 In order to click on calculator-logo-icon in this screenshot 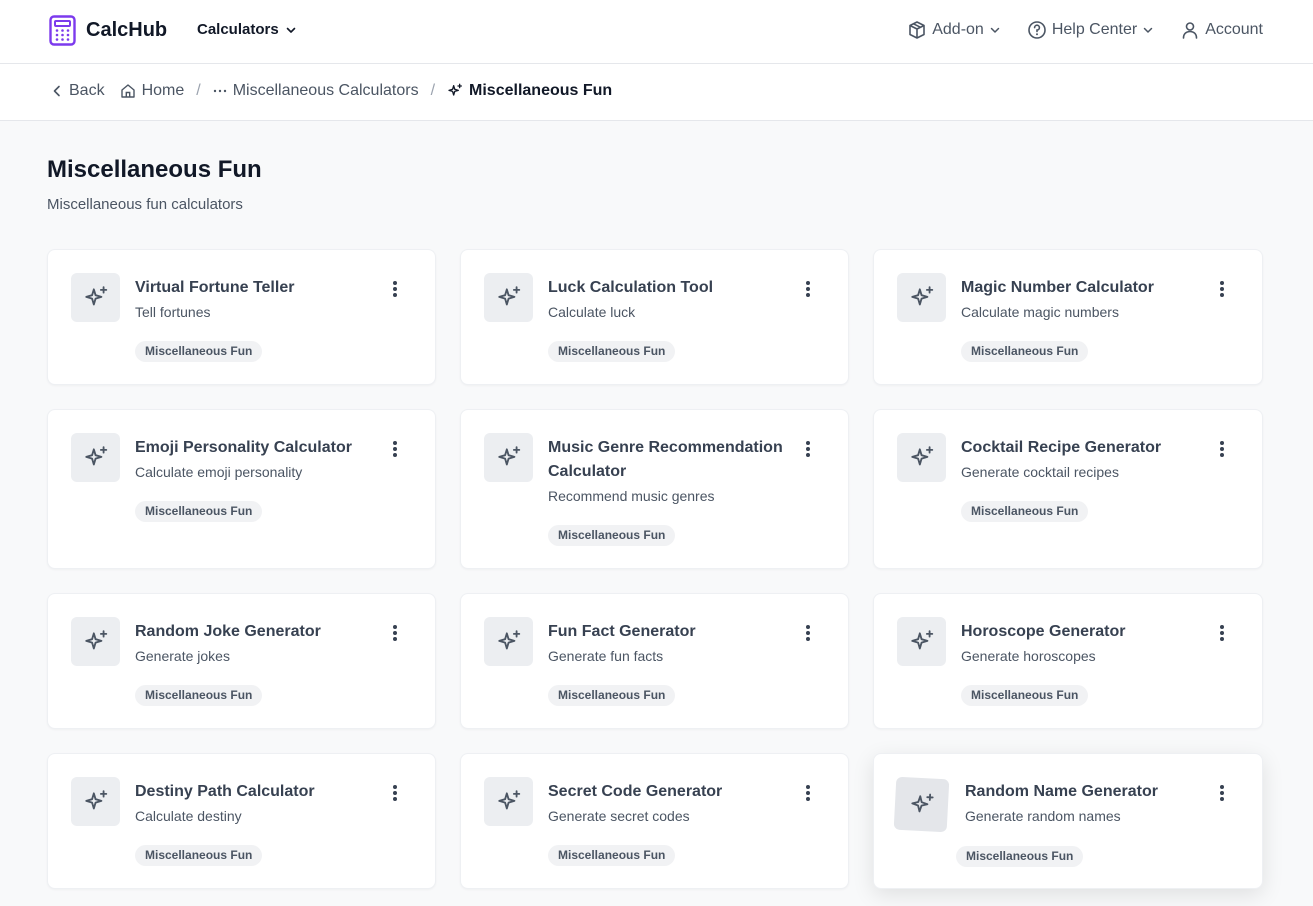, I will do `click(62, 30)`.